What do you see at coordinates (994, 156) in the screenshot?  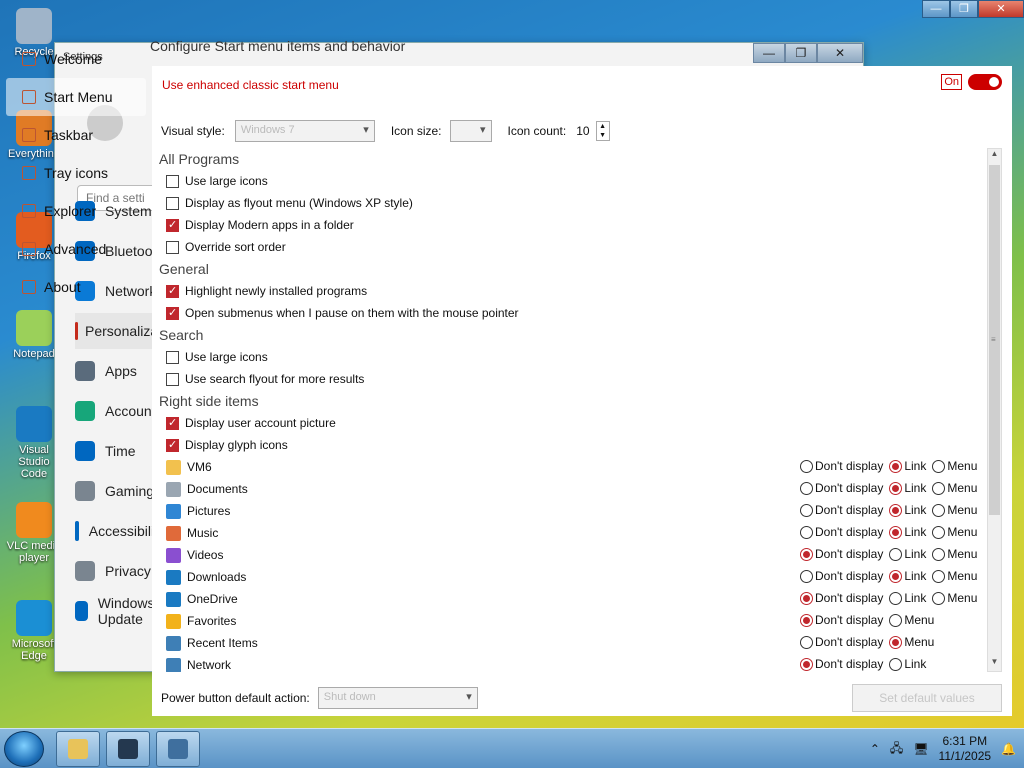 I see `scroll-up-icon: ▲` at bounding box center [994, 156].